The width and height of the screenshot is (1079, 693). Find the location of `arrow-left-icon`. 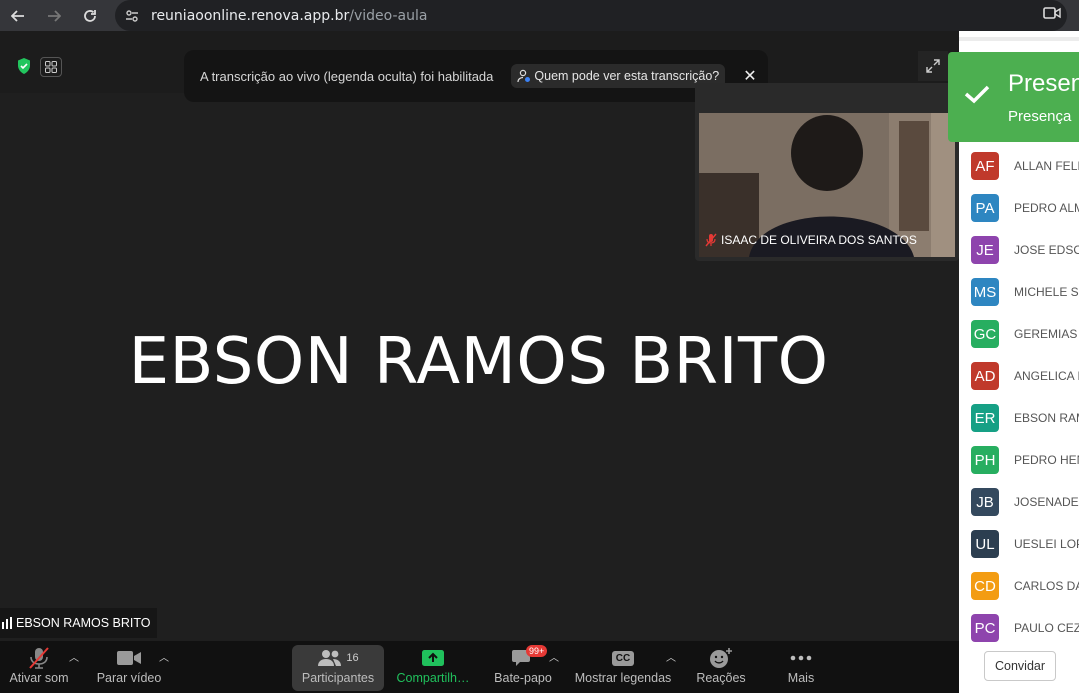

arrow-left-icon is located at coordinates (17, 15).